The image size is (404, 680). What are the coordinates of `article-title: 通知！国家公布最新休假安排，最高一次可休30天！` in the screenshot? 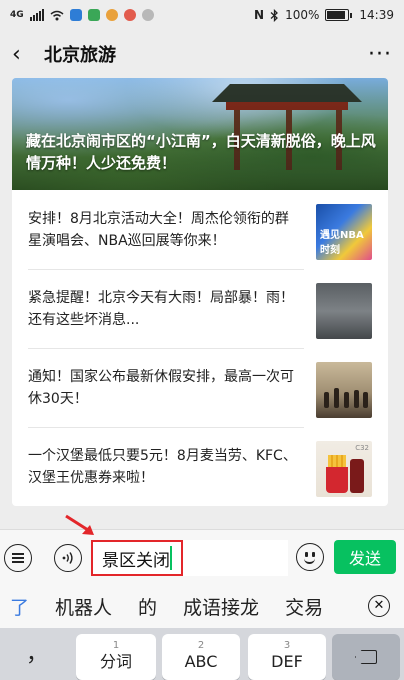 It's located at (161, 387).